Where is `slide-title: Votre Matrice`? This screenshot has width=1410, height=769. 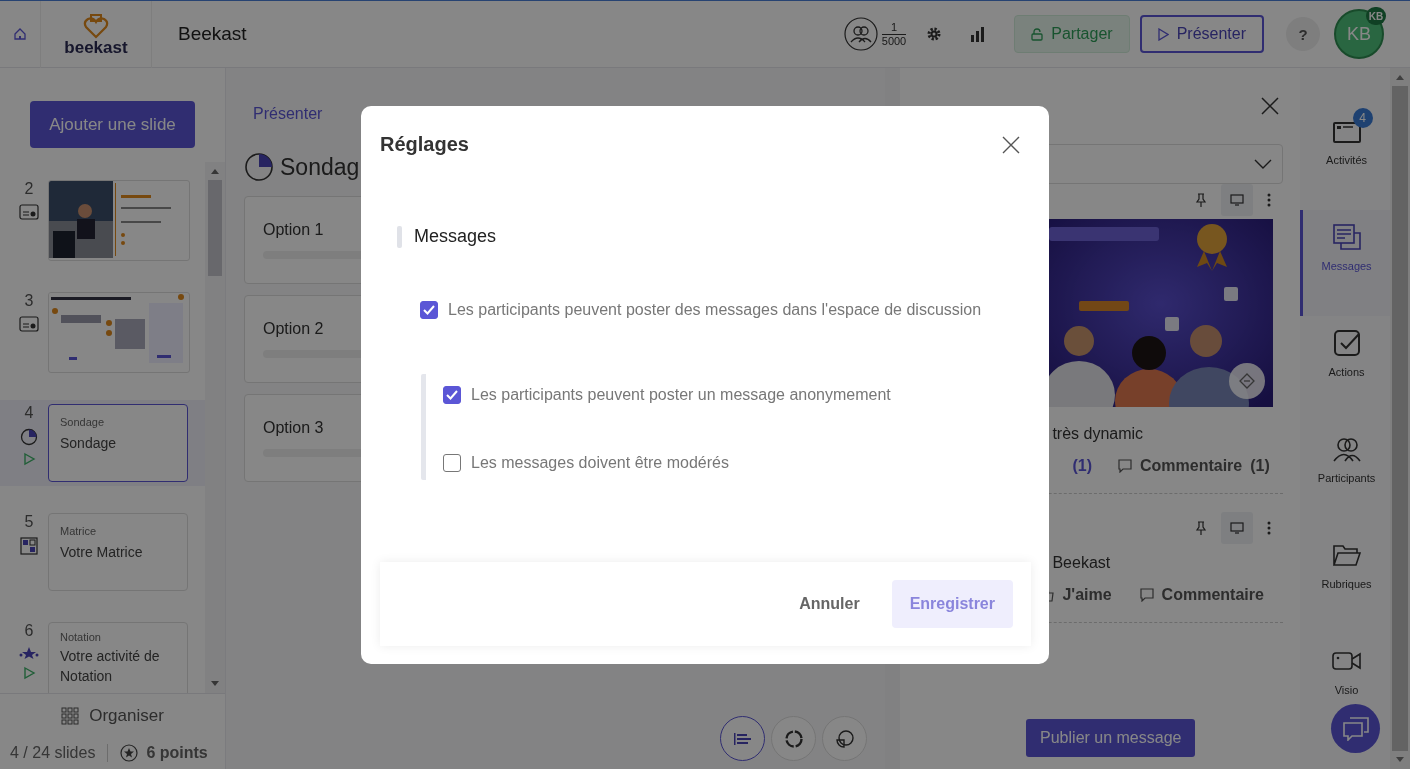 slide-title: Votre Matrice is located at coordinates (102, 552).